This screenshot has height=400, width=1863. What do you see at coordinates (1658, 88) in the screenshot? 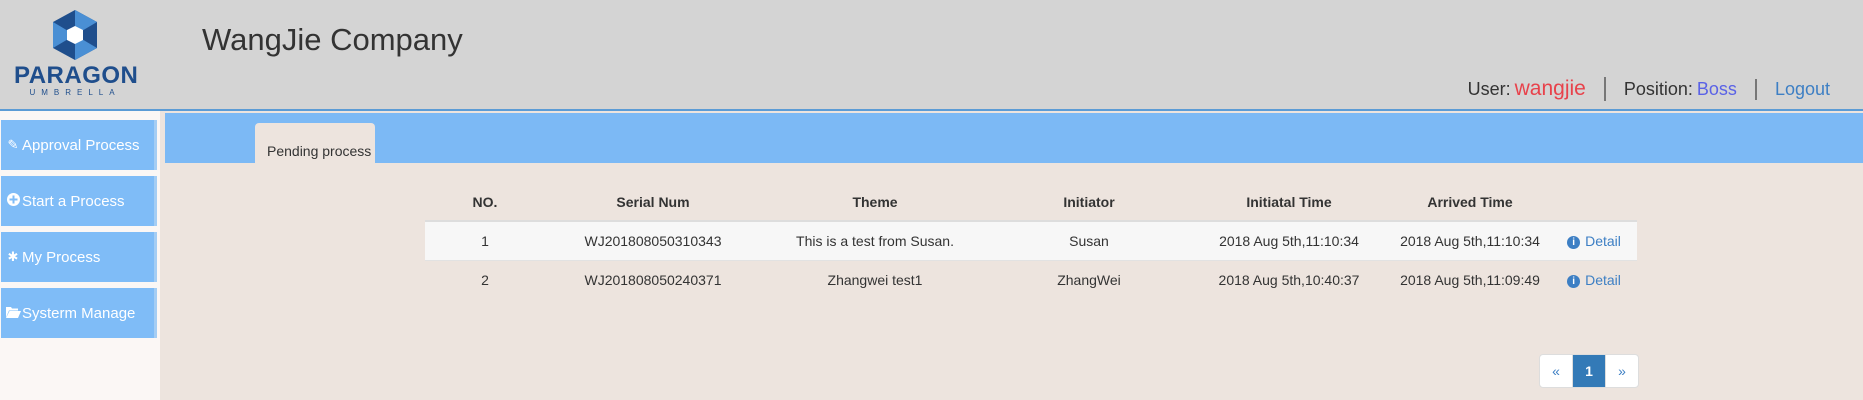
I see `position-label: Position:` at bounding box center [1658, 88].